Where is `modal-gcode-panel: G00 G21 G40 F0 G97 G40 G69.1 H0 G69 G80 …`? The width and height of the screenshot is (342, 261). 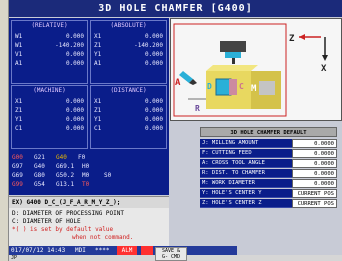 modal-gcode-panel: G00 G21 G40 F0 G97 G40 G69.1 H0 G69 G80 … is located at coordinates (89, 173).